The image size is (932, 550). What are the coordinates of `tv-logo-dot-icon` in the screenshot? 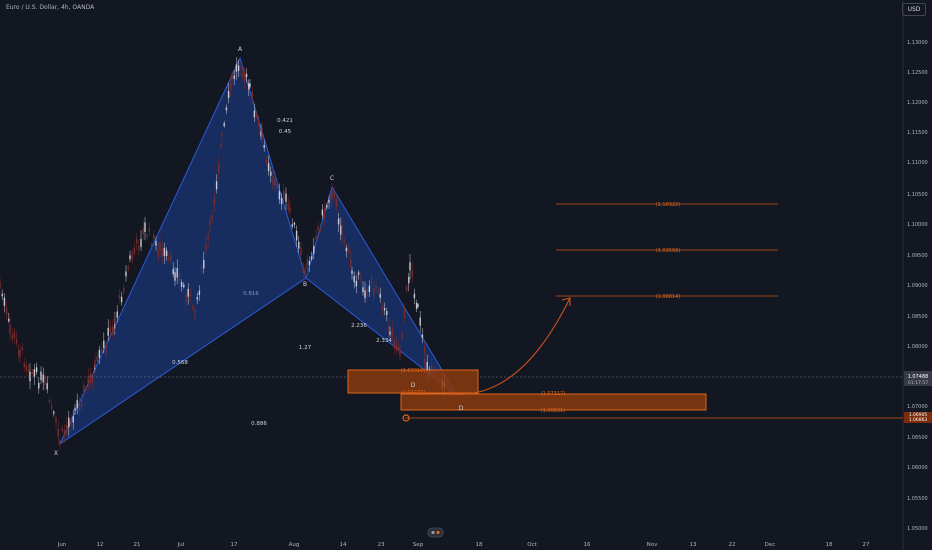 It's located at (433, 532).